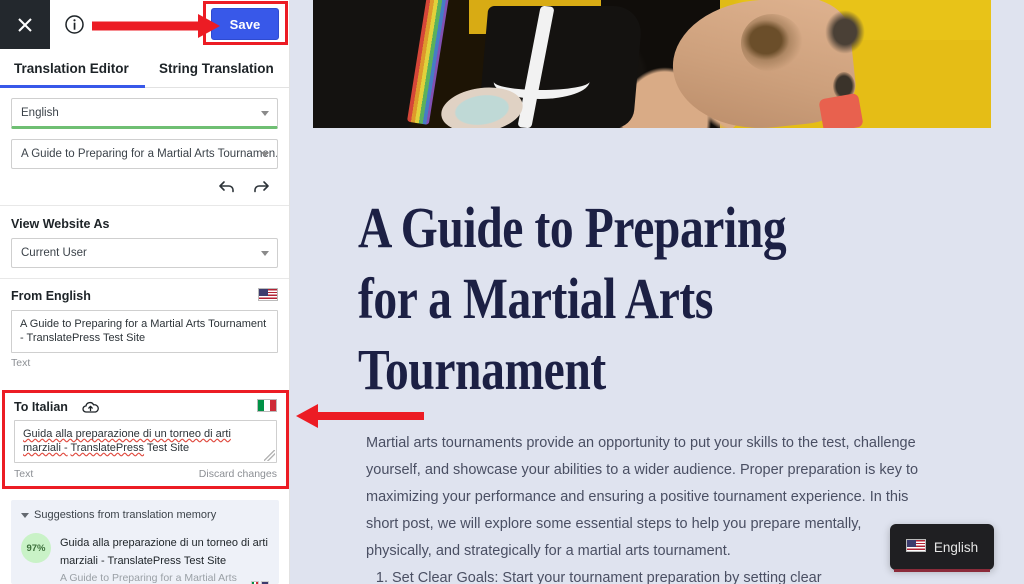  What do you see at coordinates (267, 407) in the screenshot?
I see `flag-it-icon` at bounding box center [267, 407].